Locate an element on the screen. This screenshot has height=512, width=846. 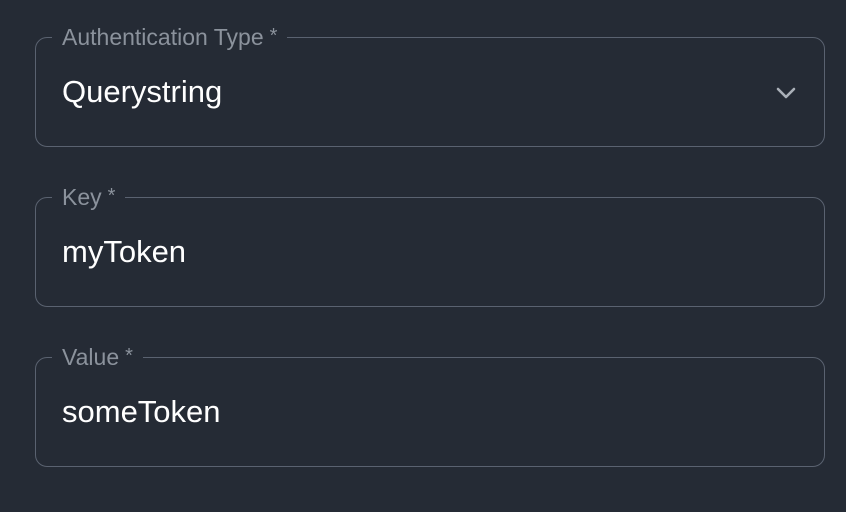
authentication-type-label: Authentication Type * is located at coordinates (170, 38).